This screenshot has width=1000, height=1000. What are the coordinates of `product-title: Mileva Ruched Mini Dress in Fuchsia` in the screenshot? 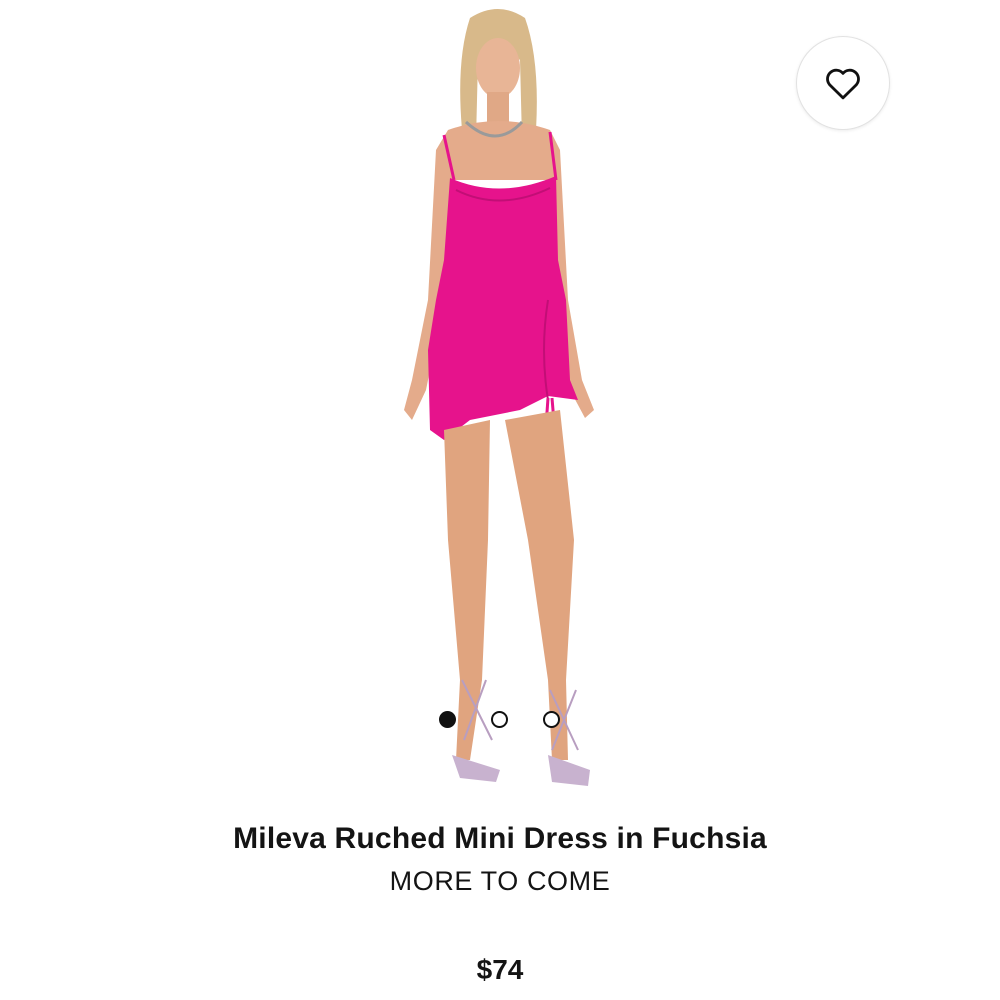 It's located at (500, 839).